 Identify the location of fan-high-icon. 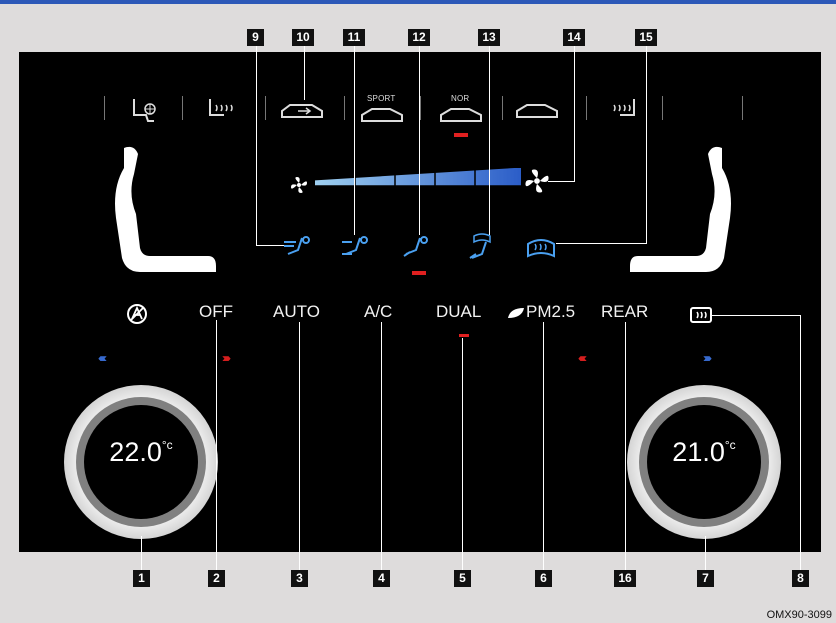
(537, 183).